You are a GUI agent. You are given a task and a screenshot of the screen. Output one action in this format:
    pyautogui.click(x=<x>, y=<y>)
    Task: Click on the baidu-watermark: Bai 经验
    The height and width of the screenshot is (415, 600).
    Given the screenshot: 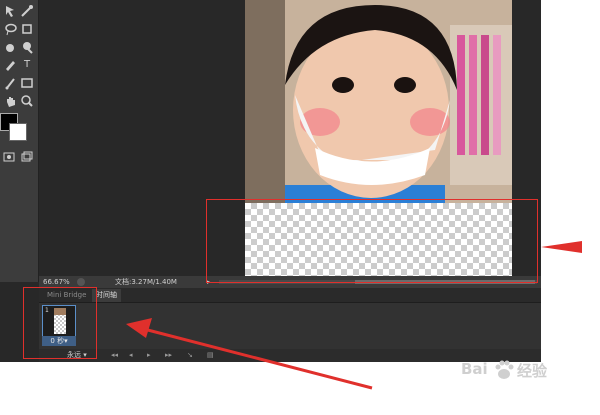 What is the action you would take?
    pyautogui.click(x=523, y=370)
    